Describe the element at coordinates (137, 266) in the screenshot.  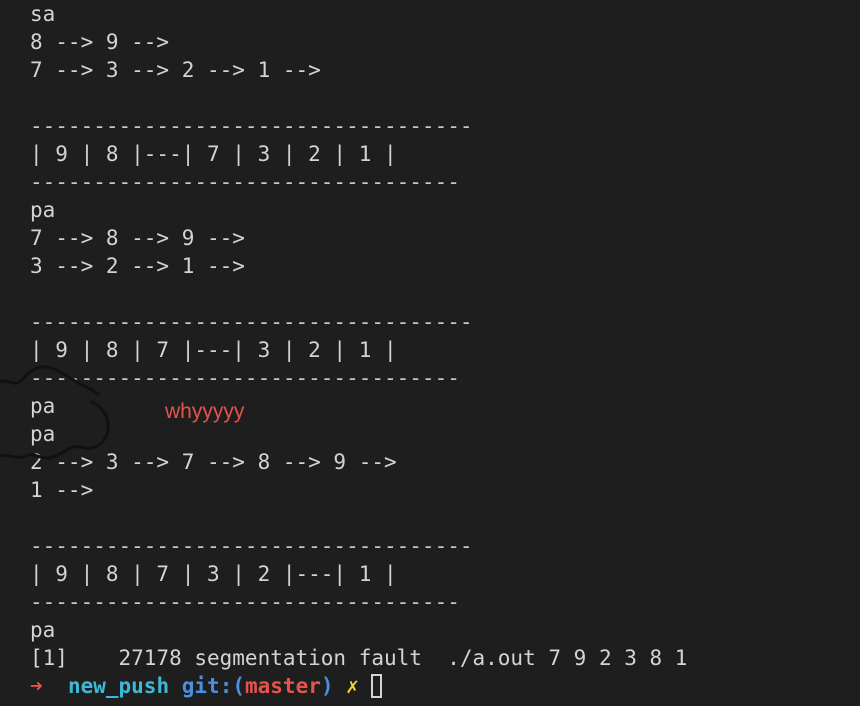
I see `terminal-line: 3 --> 2 --> 1 -->` at that location.